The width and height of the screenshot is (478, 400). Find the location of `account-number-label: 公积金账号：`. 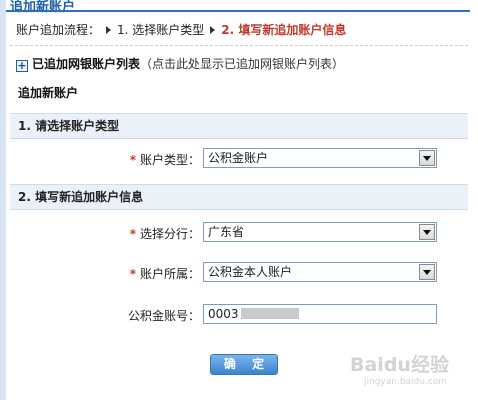

account-number-label: 公积金账号： is located at coordinates (163, 316).